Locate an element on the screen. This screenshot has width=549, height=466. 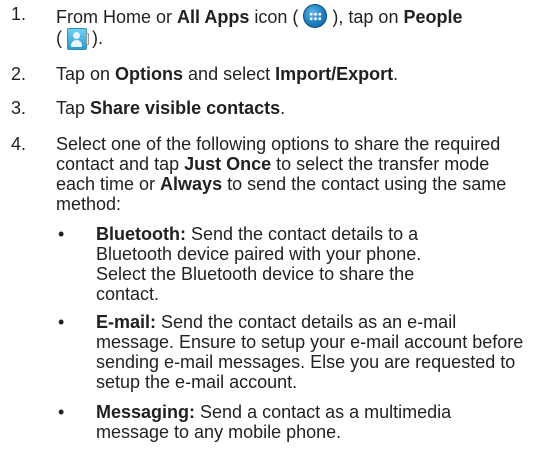
step-text-run: From Home or is located at coordinates (117, 17).